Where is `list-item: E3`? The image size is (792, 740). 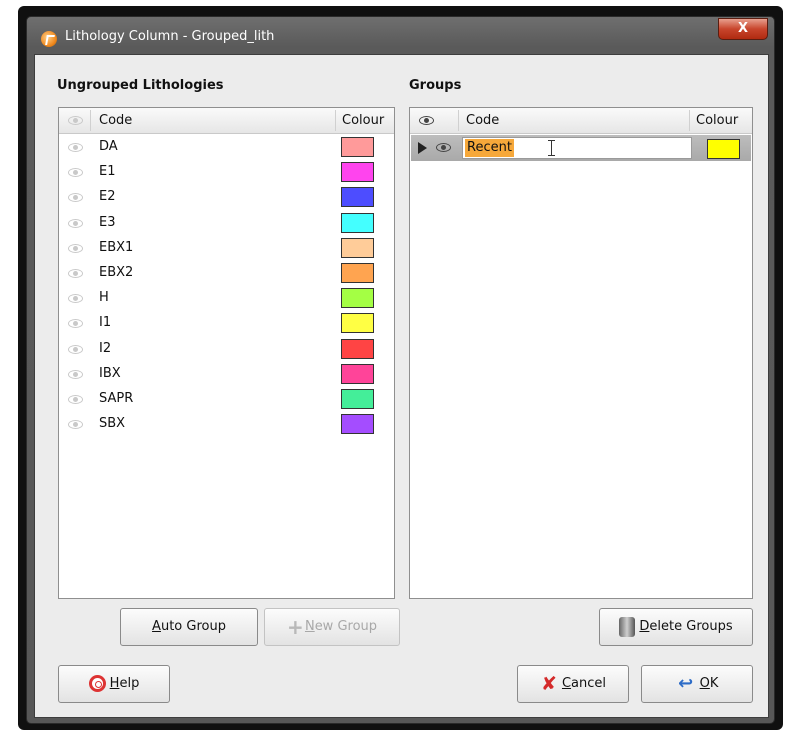
list-item: E3 is located at coordinates (226, 223).